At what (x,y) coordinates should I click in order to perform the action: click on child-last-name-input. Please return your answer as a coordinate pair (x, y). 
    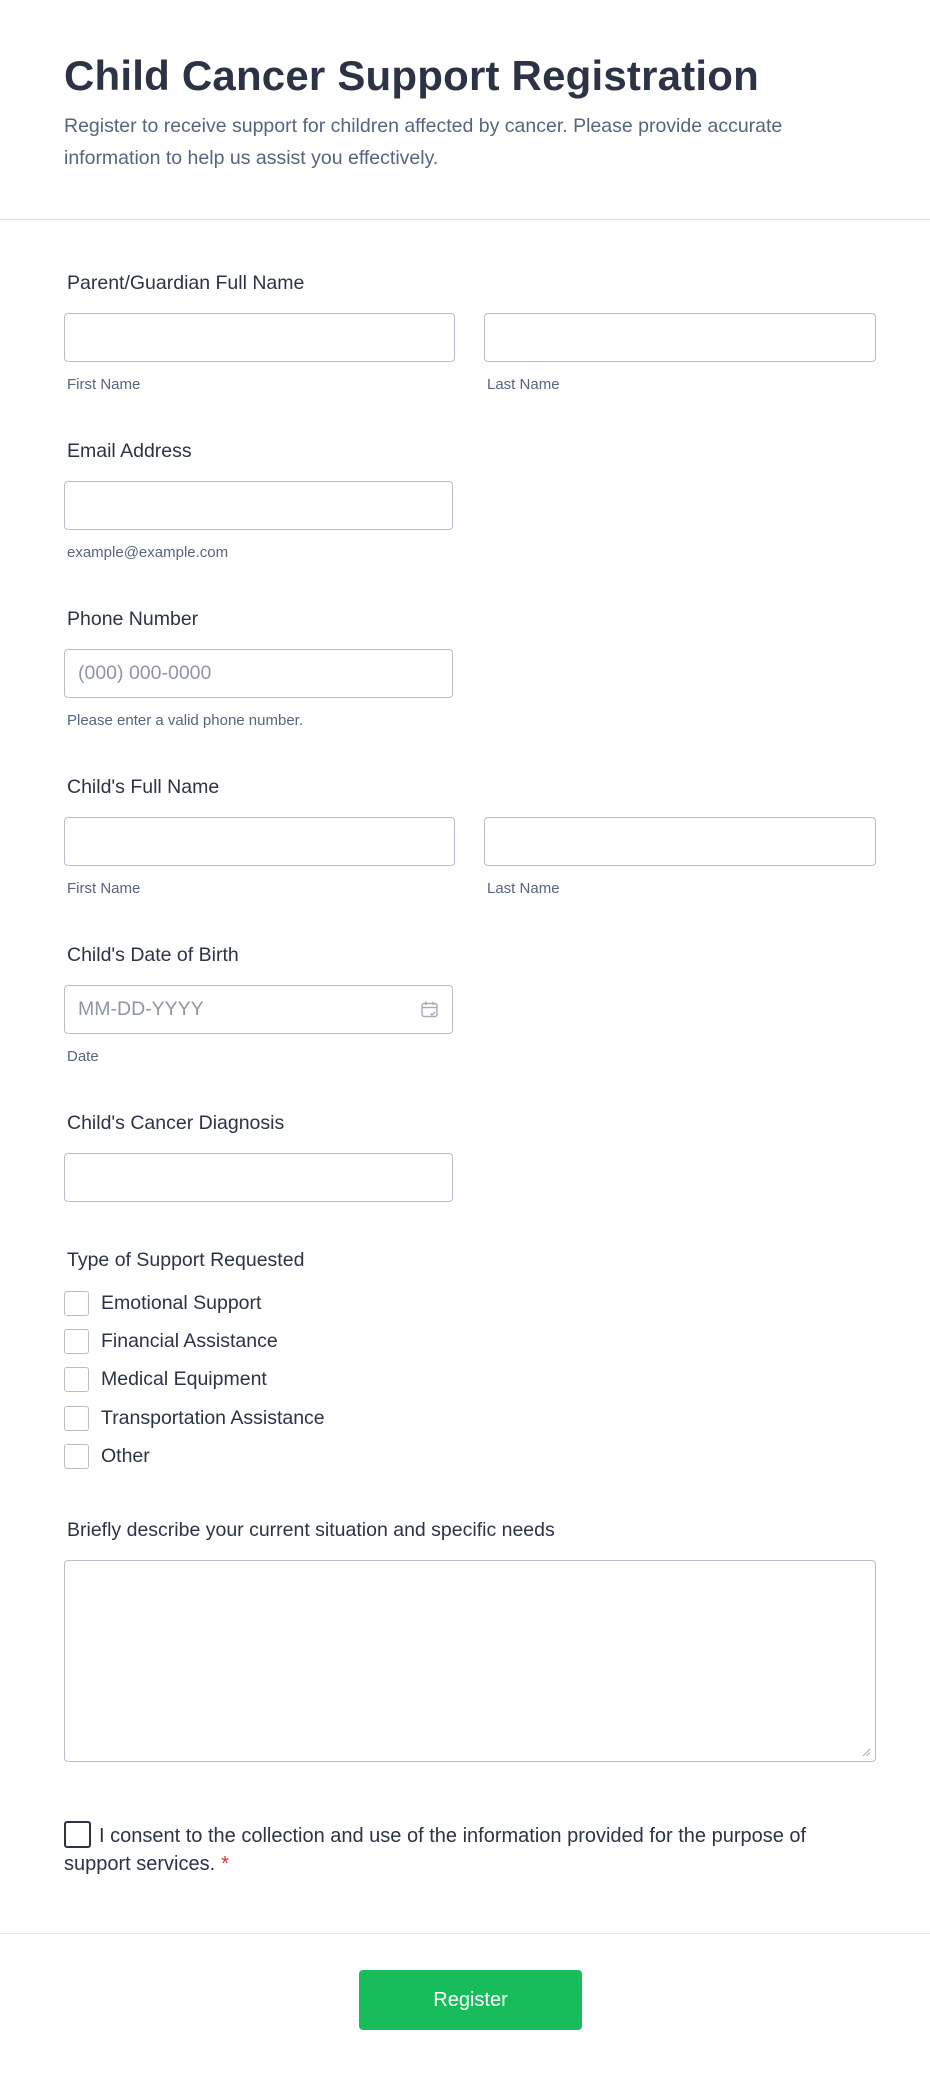
    Looking at the image, I should click on (680, 841).